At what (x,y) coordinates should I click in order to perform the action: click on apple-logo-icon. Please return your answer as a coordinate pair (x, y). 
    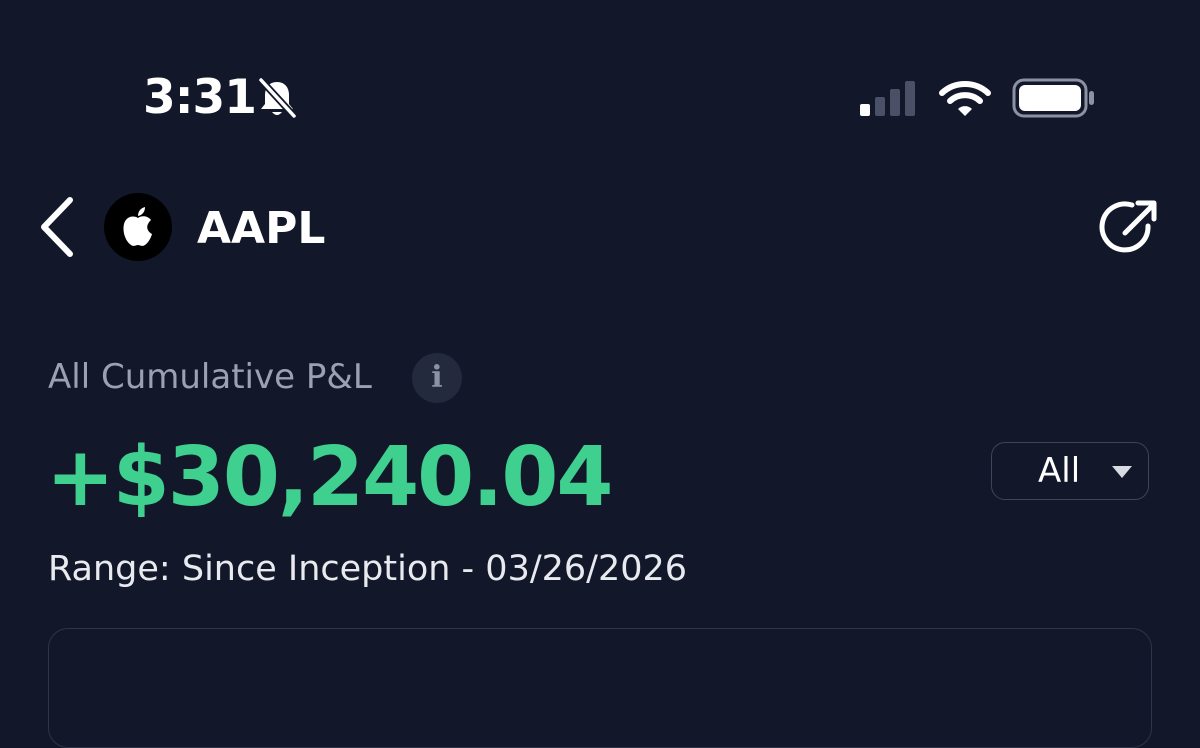
    Looking at the image, I should click on (137, 226).